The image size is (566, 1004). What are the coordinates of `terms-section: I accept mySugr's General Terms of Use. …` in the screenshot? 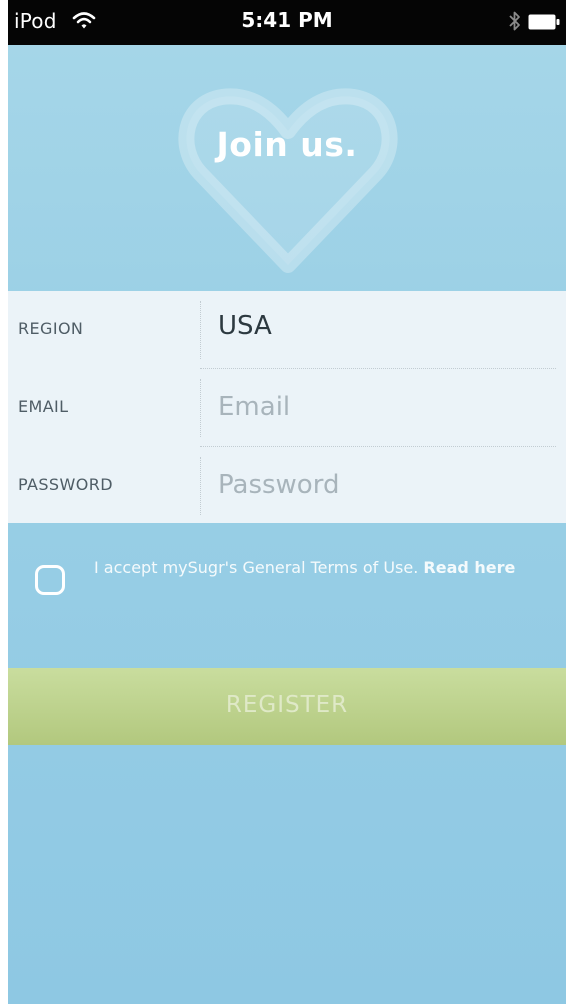 It's located at (287, 595).